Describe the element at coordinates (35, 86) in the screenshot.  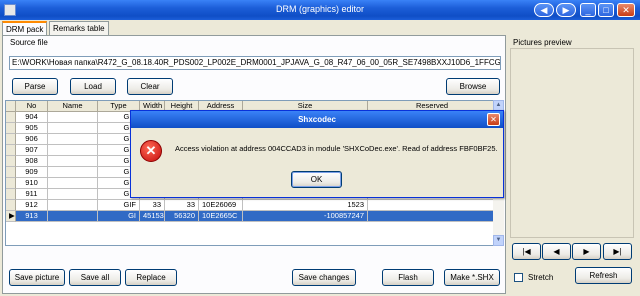
I see `parse-button: Parse` at that location.